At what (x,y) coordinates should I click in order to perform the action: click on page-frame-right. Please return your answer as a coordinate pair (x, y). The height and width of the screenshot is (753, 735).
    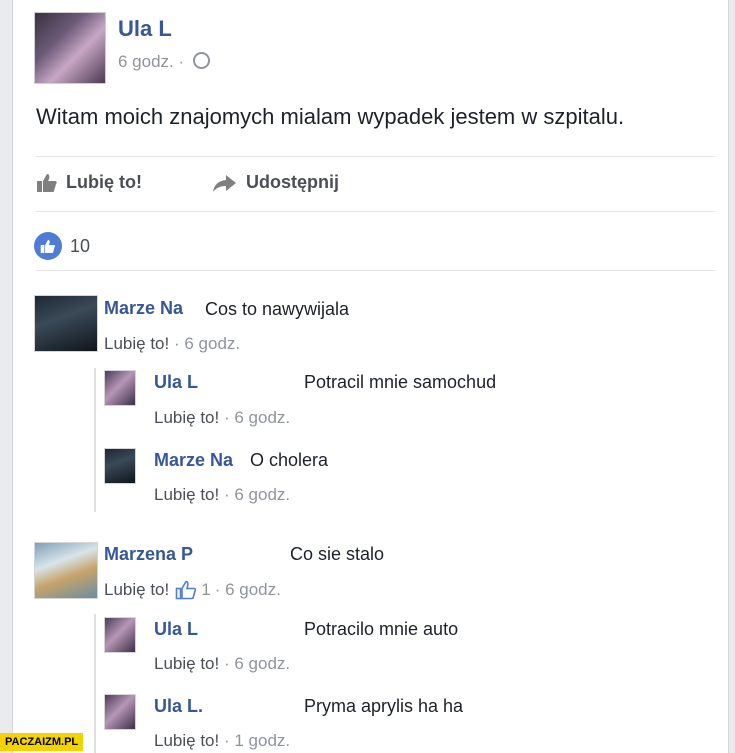
    Looking at the image, I should click on (731, 376).